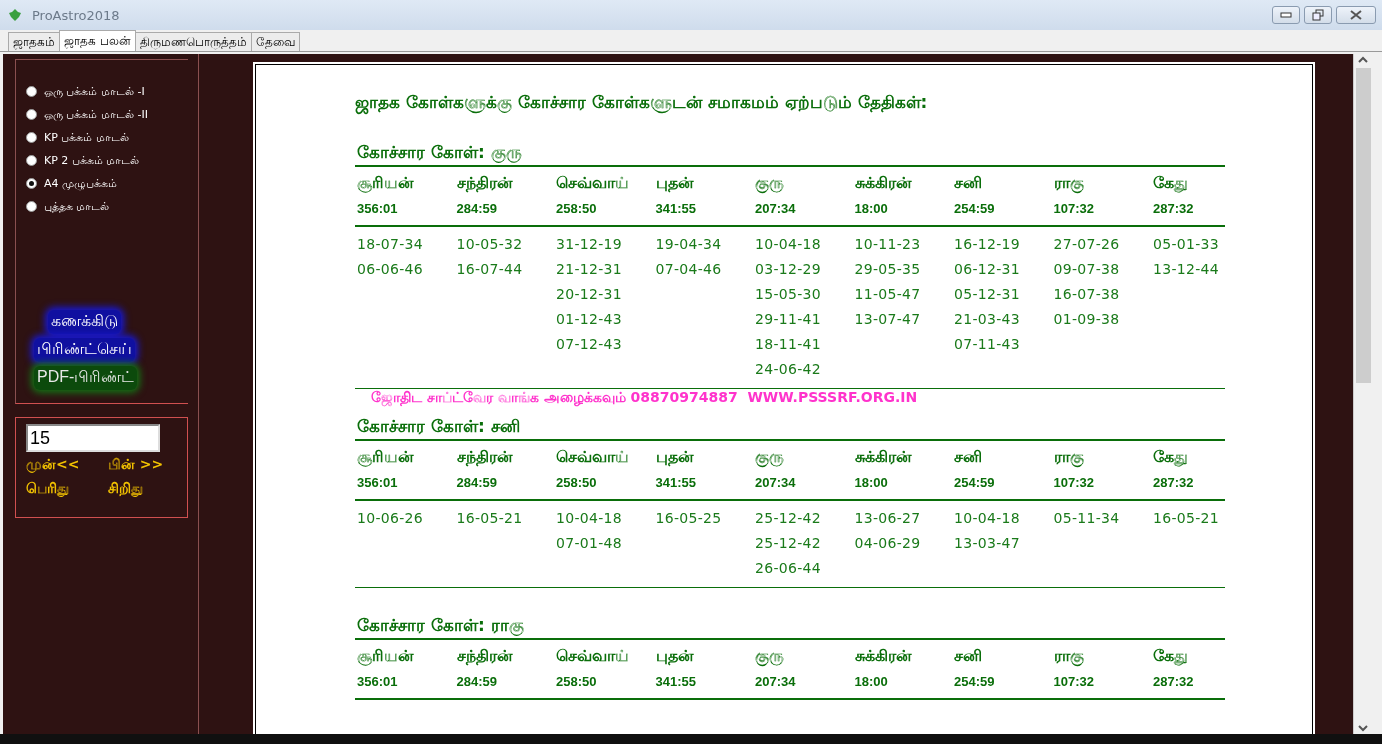 Image resolution: width=1382 pixels, height=744 pixels. I want to click on date-text: 16-07-38, so click(1087, 294).